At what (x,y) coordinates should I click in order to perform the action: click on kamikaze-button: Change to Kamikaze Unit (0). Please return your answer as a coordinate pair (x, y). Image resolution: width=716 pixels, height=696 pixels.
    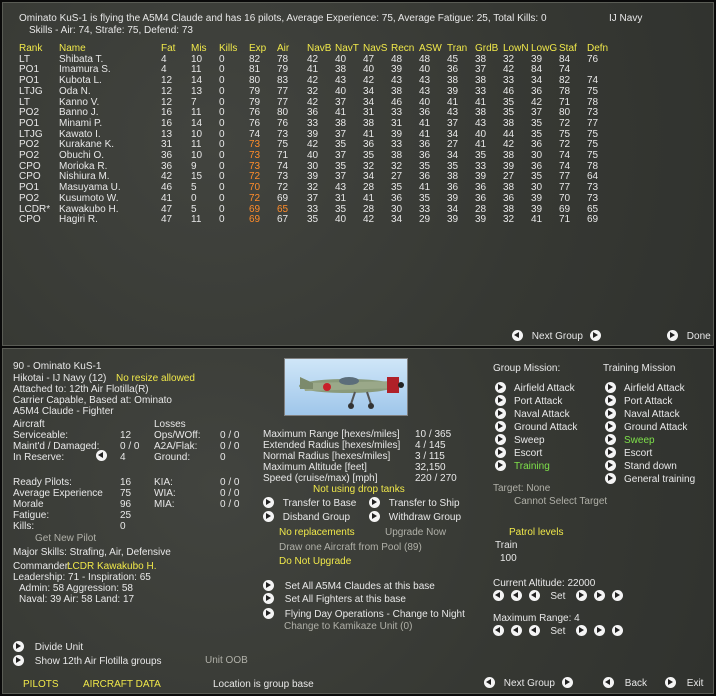
    Looking at the image, I should click on (348, 626).